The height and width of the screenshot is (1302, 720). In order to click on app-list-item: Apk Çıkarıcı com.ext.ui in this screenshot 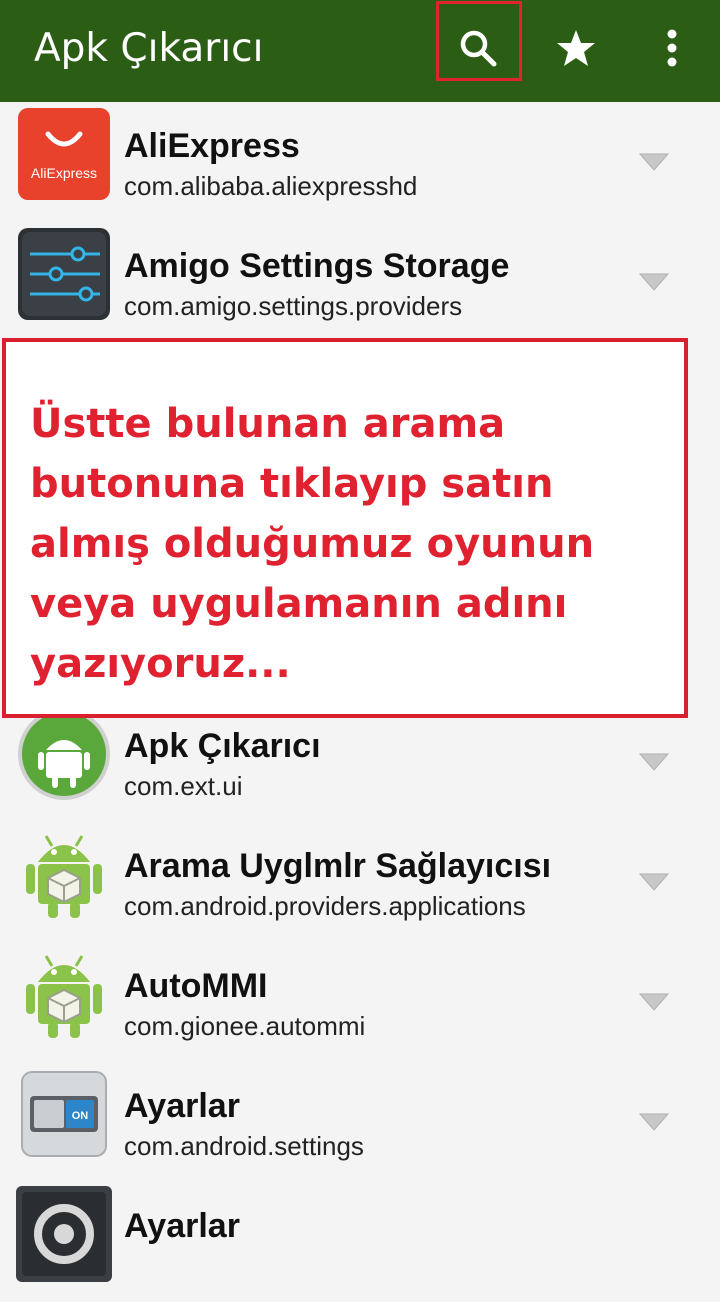, I will do `click(360, 762)`.